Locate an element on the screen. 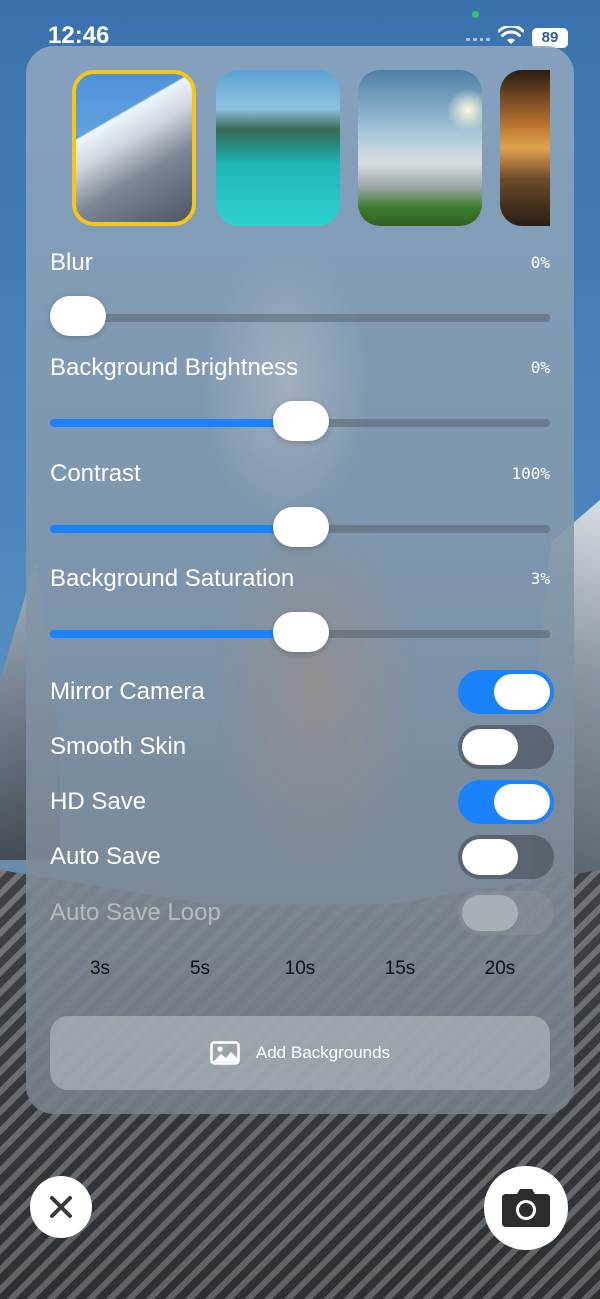 The height and width of the screenshot is (1299, 600). brightness-slider-knob is located at coordinates (301, 421).